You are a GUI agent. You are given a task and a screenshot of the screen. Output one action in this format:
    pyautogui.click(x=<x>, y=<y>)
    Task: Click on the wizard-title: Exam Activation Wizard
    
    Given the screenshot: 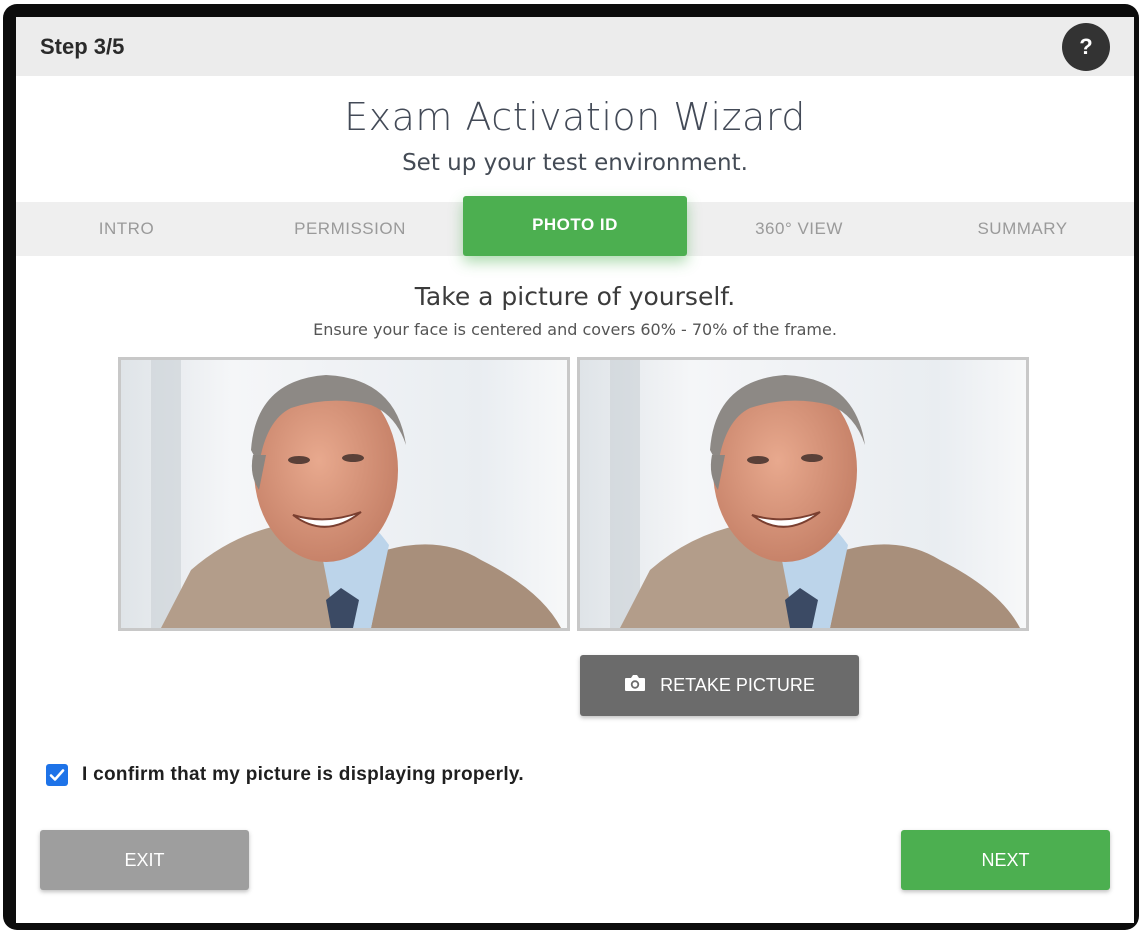 What is the action you would take?
    pyautogui.click(x=575, y=117)
    